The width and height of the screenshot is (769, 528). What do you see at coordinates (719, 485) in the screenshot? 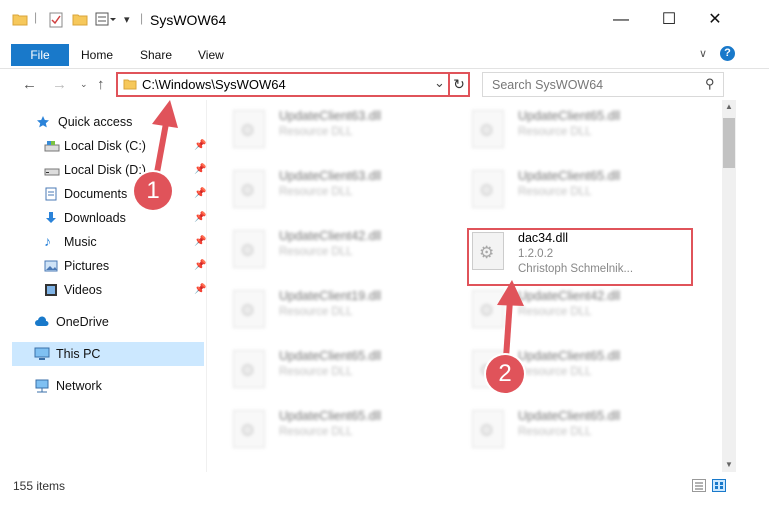
I see `tiles-view-icon` at bounding box center [719, 485].